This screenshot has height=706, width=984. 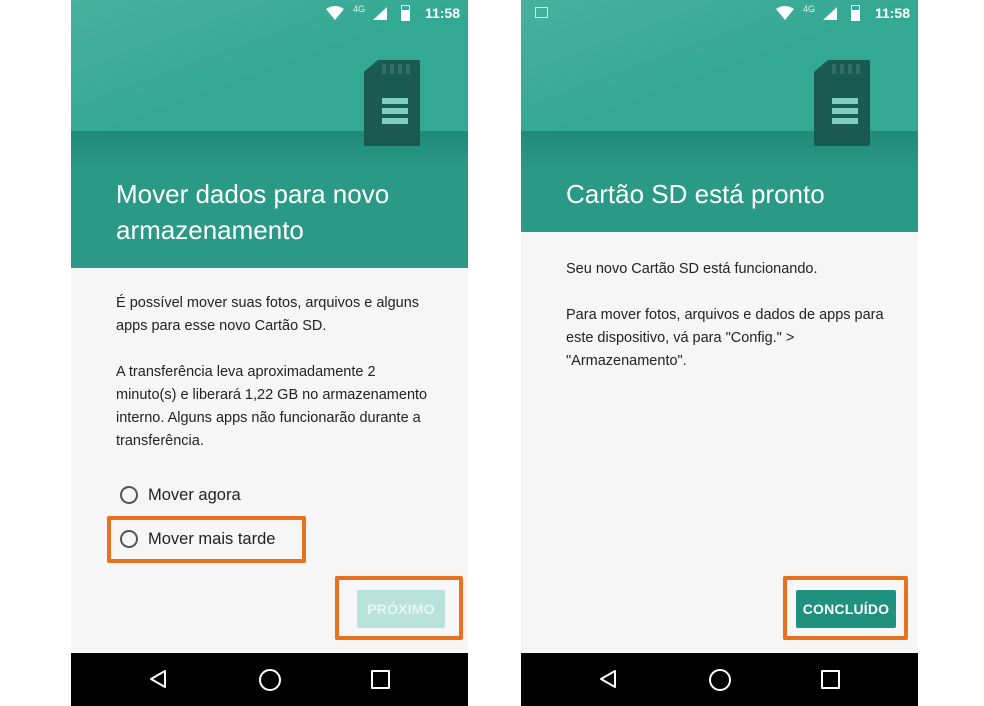 What do you see at coordinates (692, 269) in the screenshot?
I see `status-paragraph: Seu novo Cartão SD está funcionando.` at bounding box center [692, 269].